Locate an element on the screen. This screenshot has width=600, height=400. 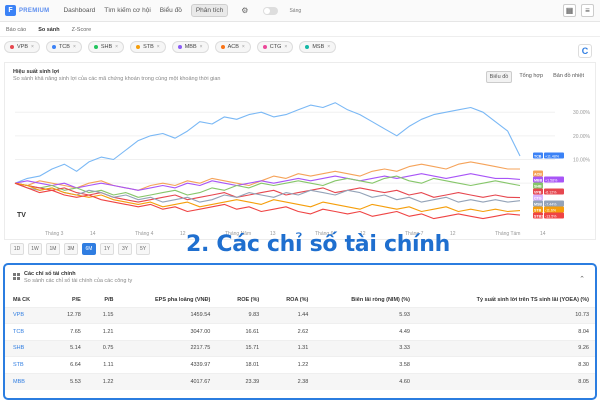
ticker-chip-vpb: VPB × is located at coordinates (22, 47).